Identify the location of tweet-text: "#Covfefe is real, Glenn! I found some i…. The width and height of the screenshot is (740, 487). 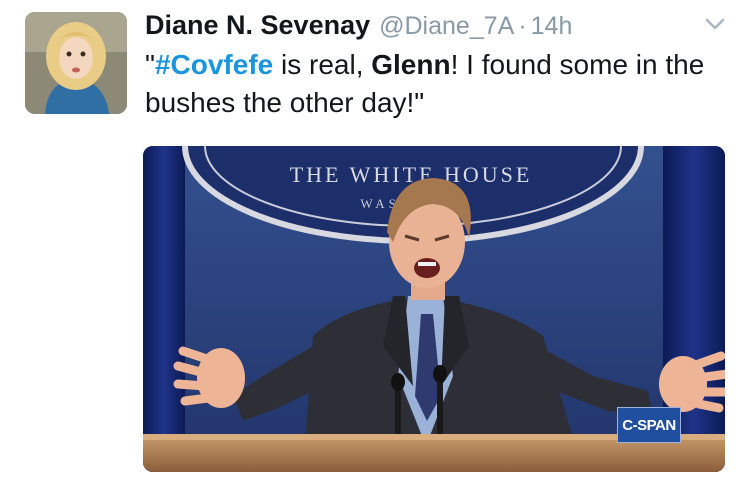
(440, 84).